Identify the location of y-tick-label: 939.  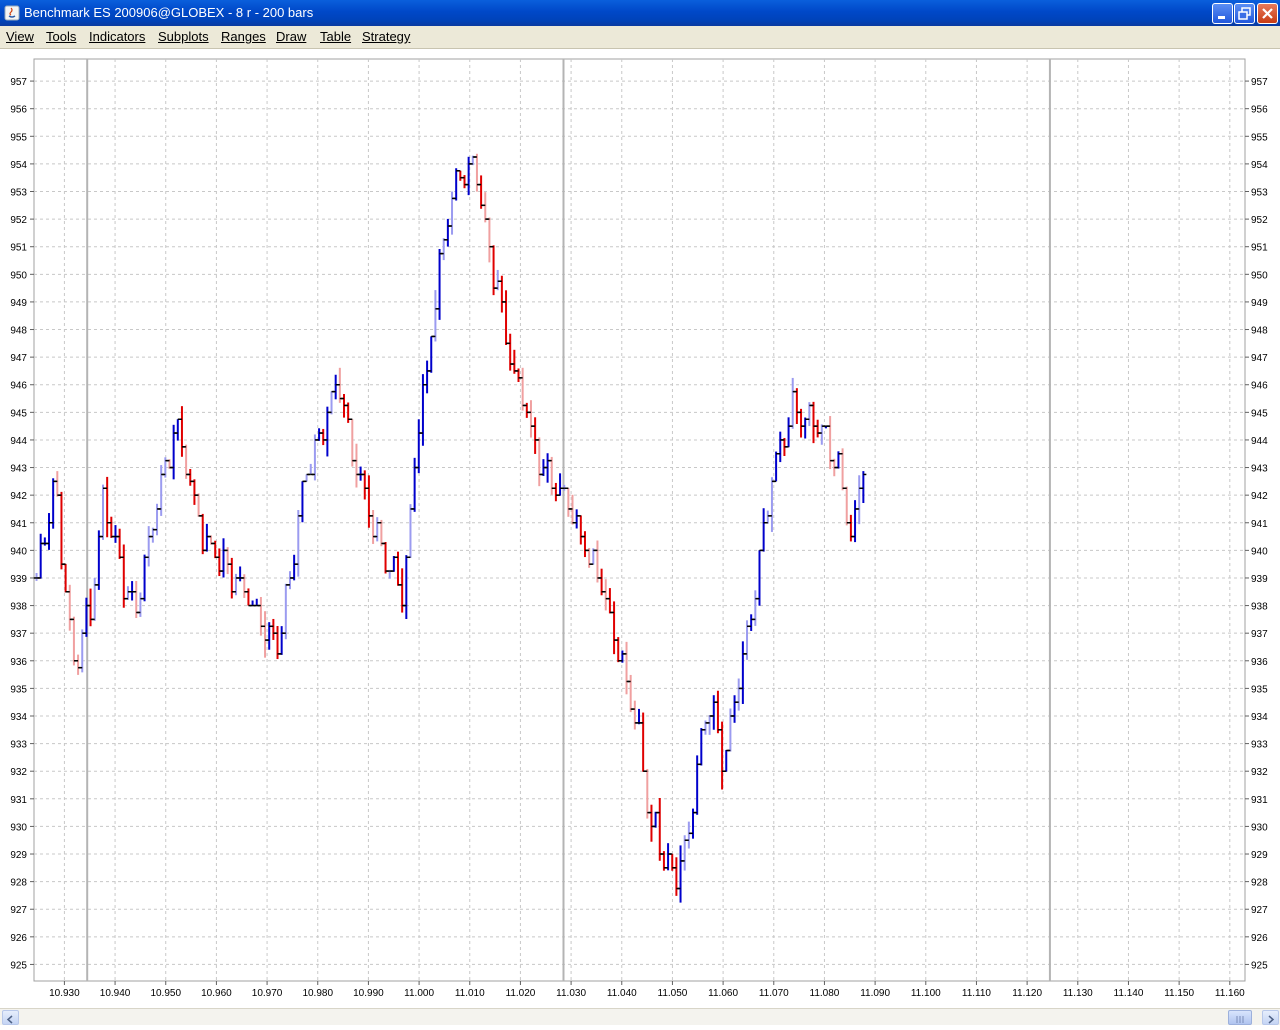
(1259, 579).